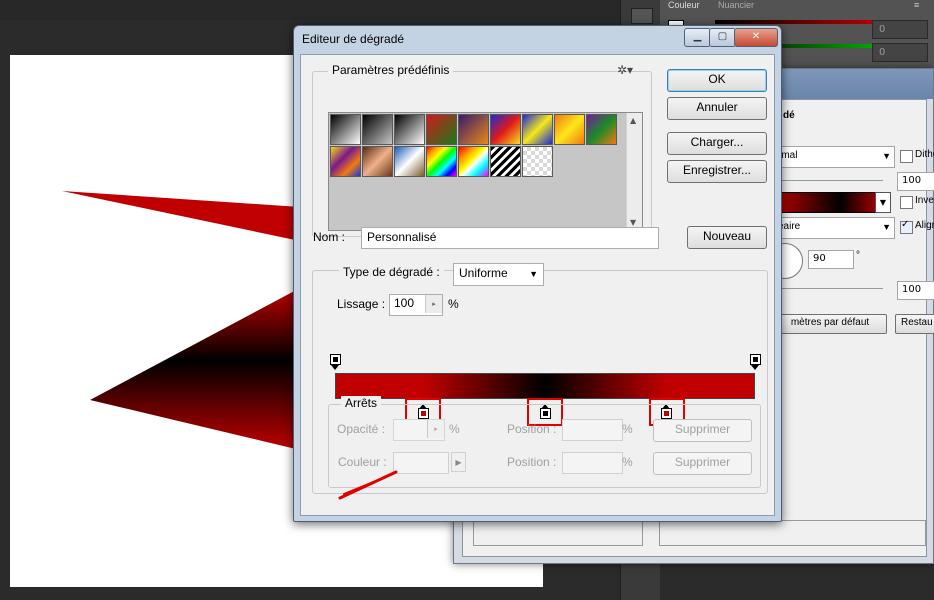 This screenshot has width=934, height=600. I want to click on lower-gradient-triangle, so click(195, 369).